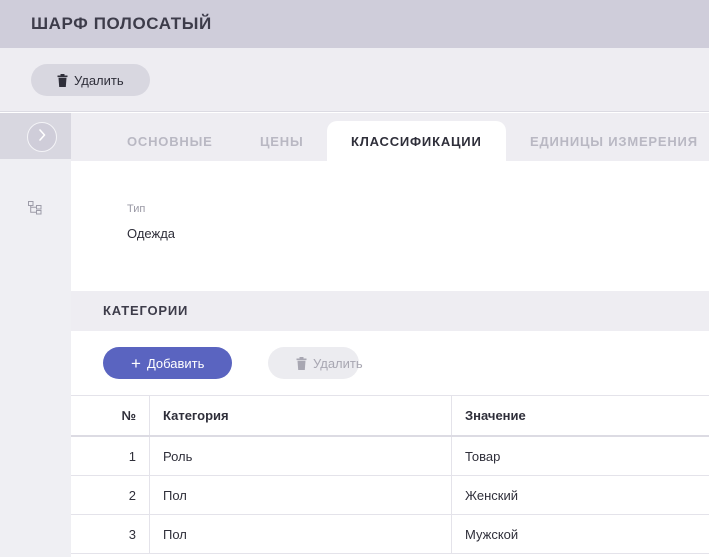  Describe the element at coordinates (170, 141) in the screenshot. I see `tab-main: ОСНОВНЫЕ` at that location.